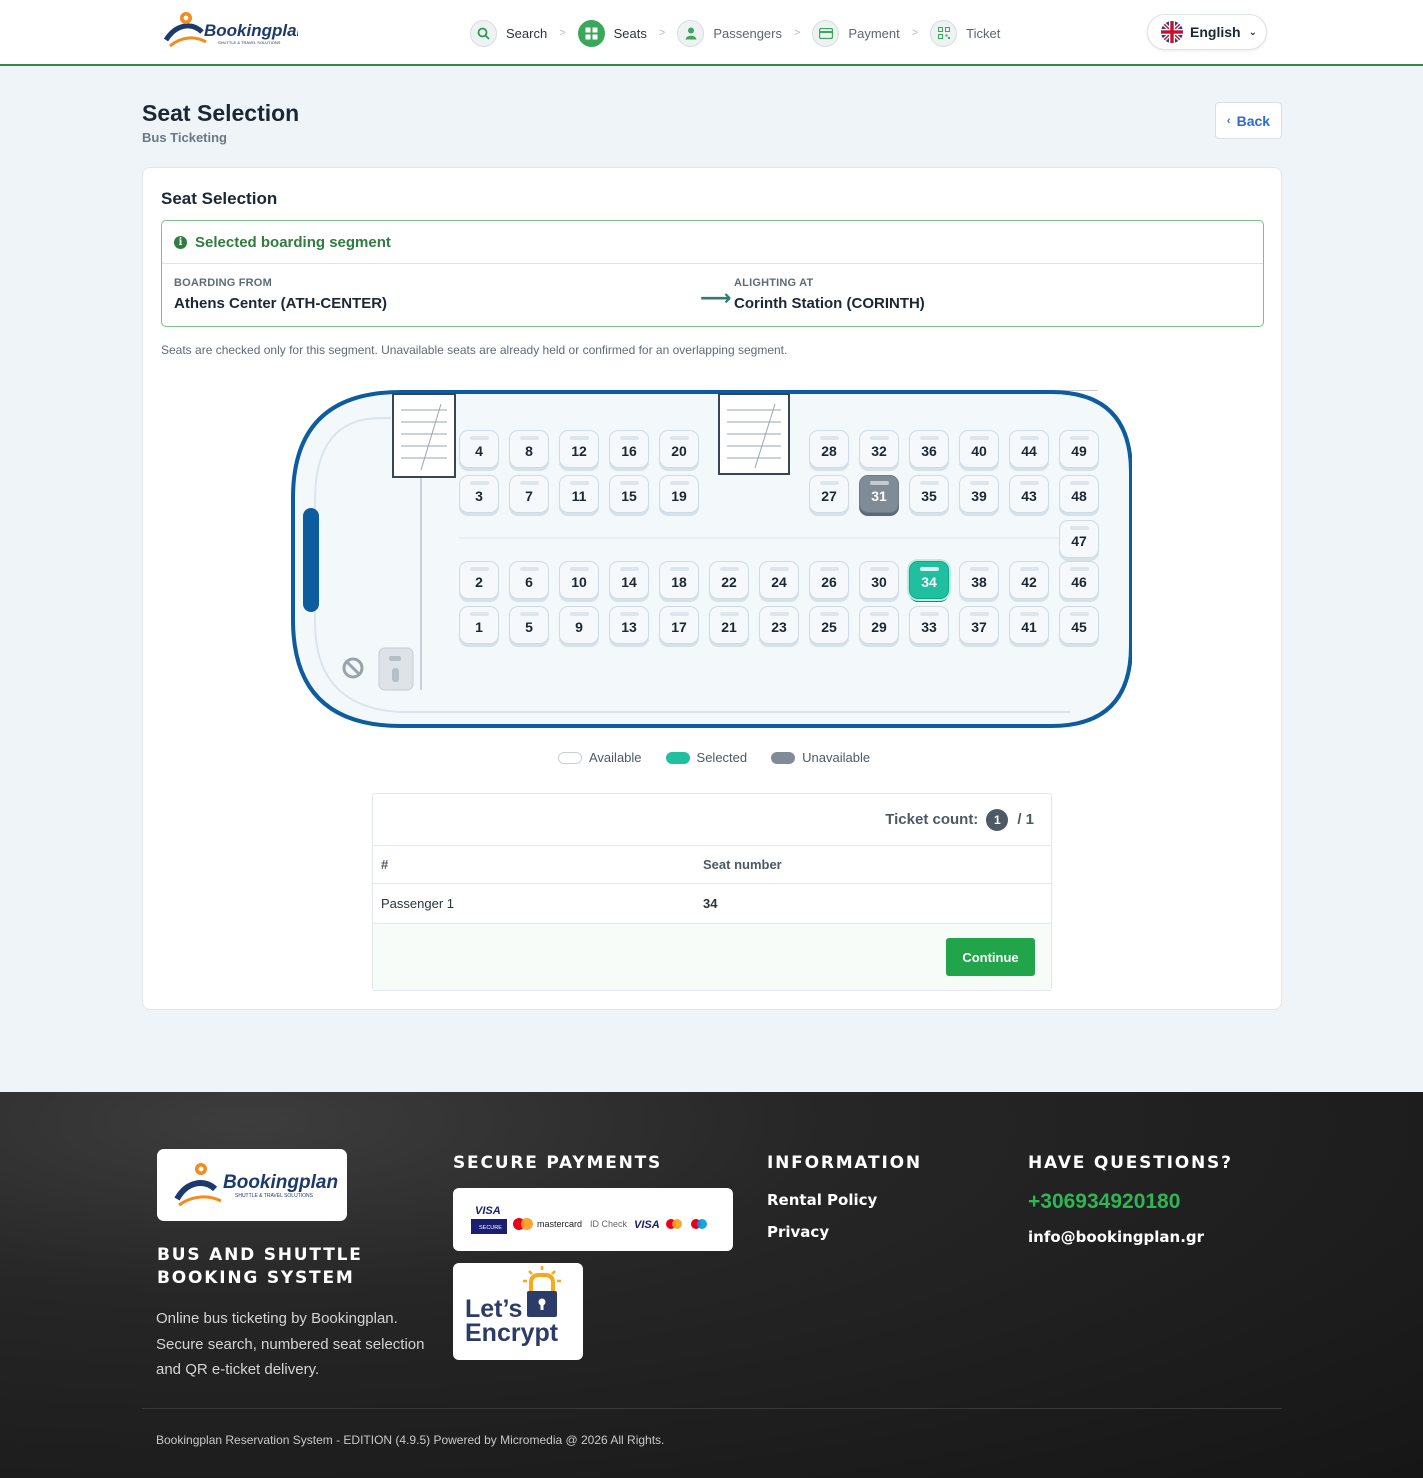 The image size is (1423, 1478). Describe the element at coordinates (1029, 580) in the screenshot. I see `seat-42: 42` at that location.